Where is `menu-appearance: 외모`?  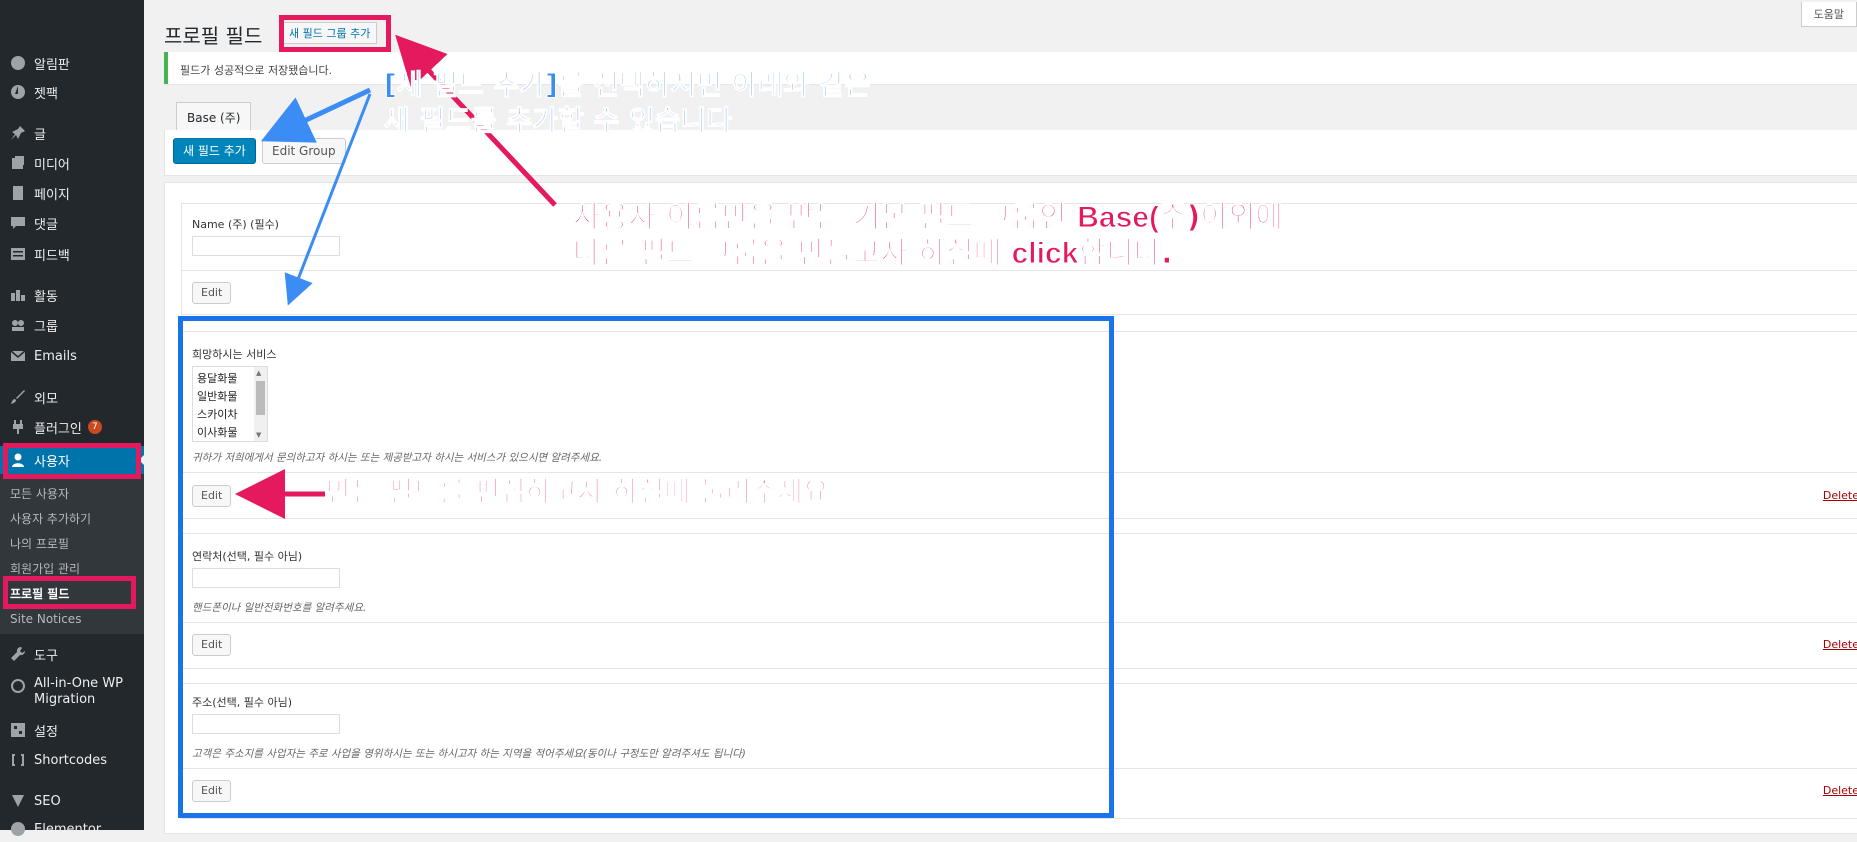
menu-appearance: 외모 is located at coordinates (72, 397).